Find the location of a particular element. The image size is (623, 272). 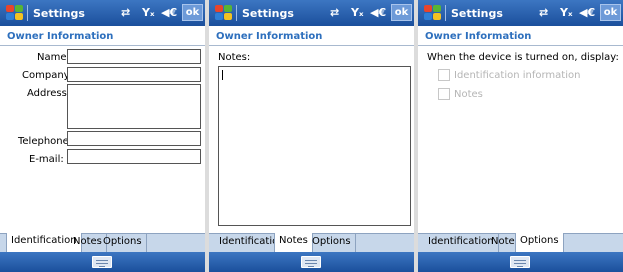

identification-info-checkbox is located at coordinates (444, 75).